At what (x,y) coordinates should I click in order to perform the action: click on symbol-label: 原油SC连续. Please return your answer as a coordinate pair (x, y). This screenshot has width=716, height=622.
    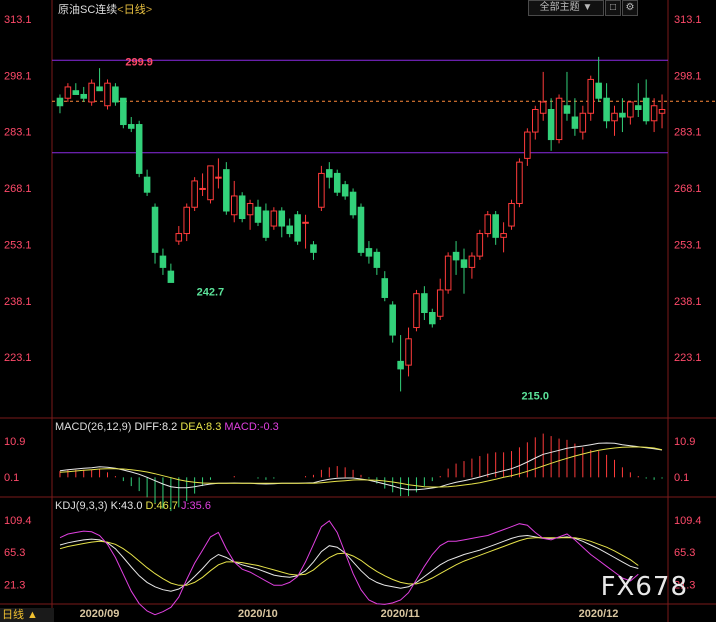
    Looking at the image, I should click on (88, 10).